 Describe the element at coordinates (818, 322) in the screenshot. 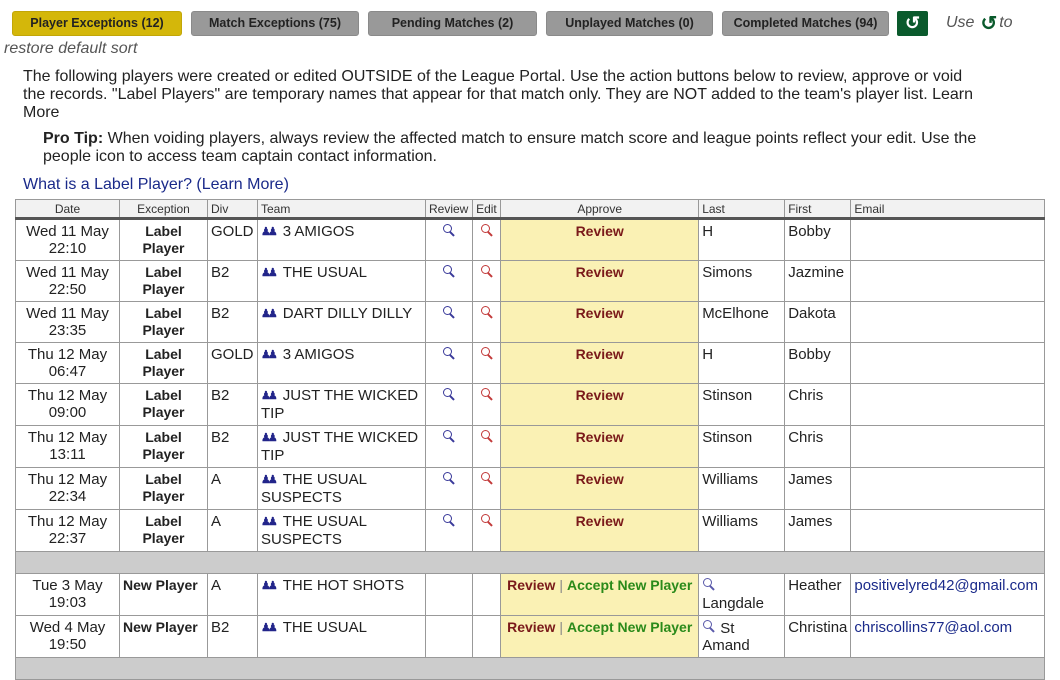

I see `first-cell: Dakota` at that location.